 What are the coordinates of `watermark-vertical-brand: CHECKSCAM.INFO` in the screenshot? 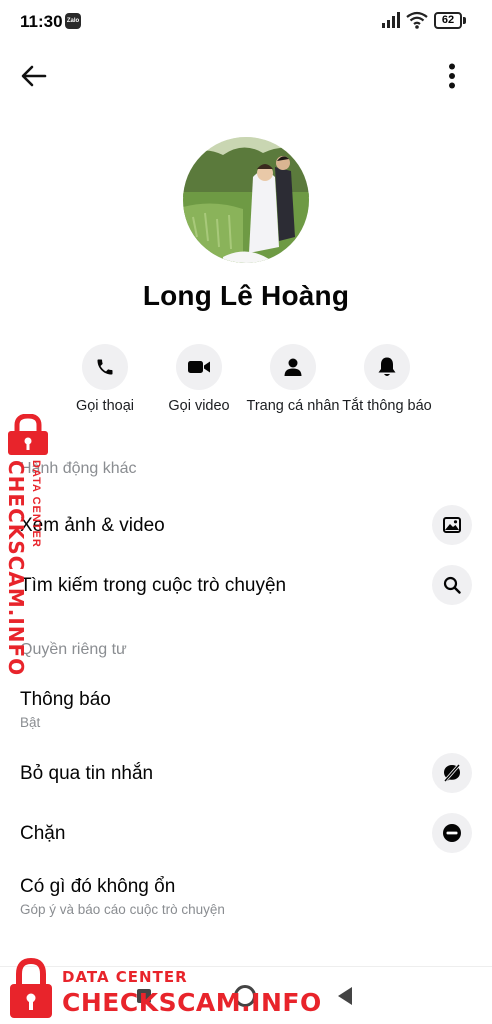 It's located at (16, 568).